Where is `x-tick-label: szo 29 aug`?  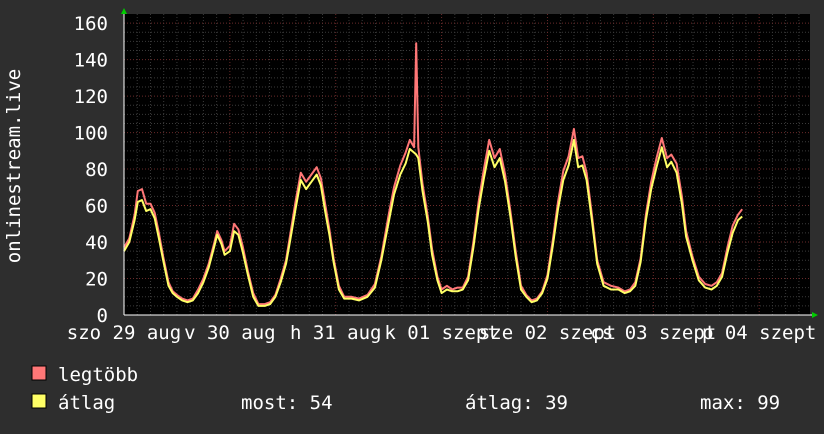
x-tick-label: szo 29 aug is located at coordinates (124, 333).